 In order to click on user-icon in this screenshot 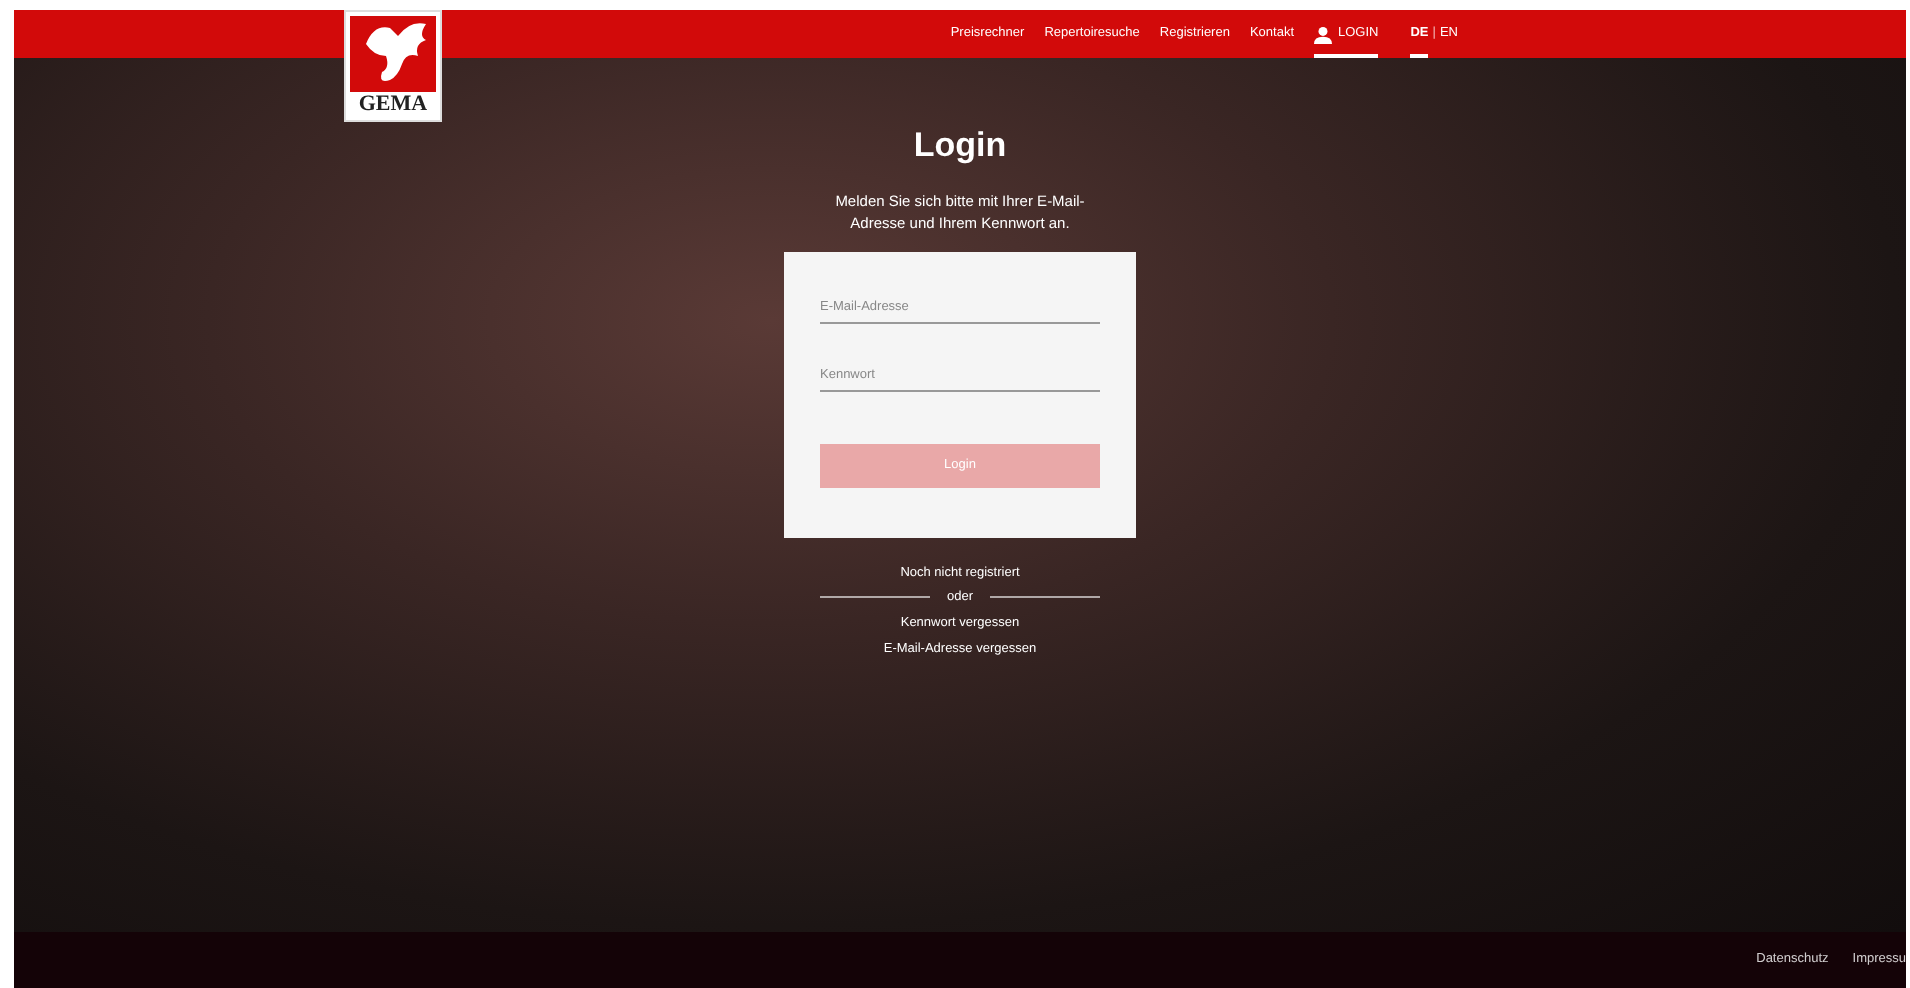, I will do `click(1323, 34)`.